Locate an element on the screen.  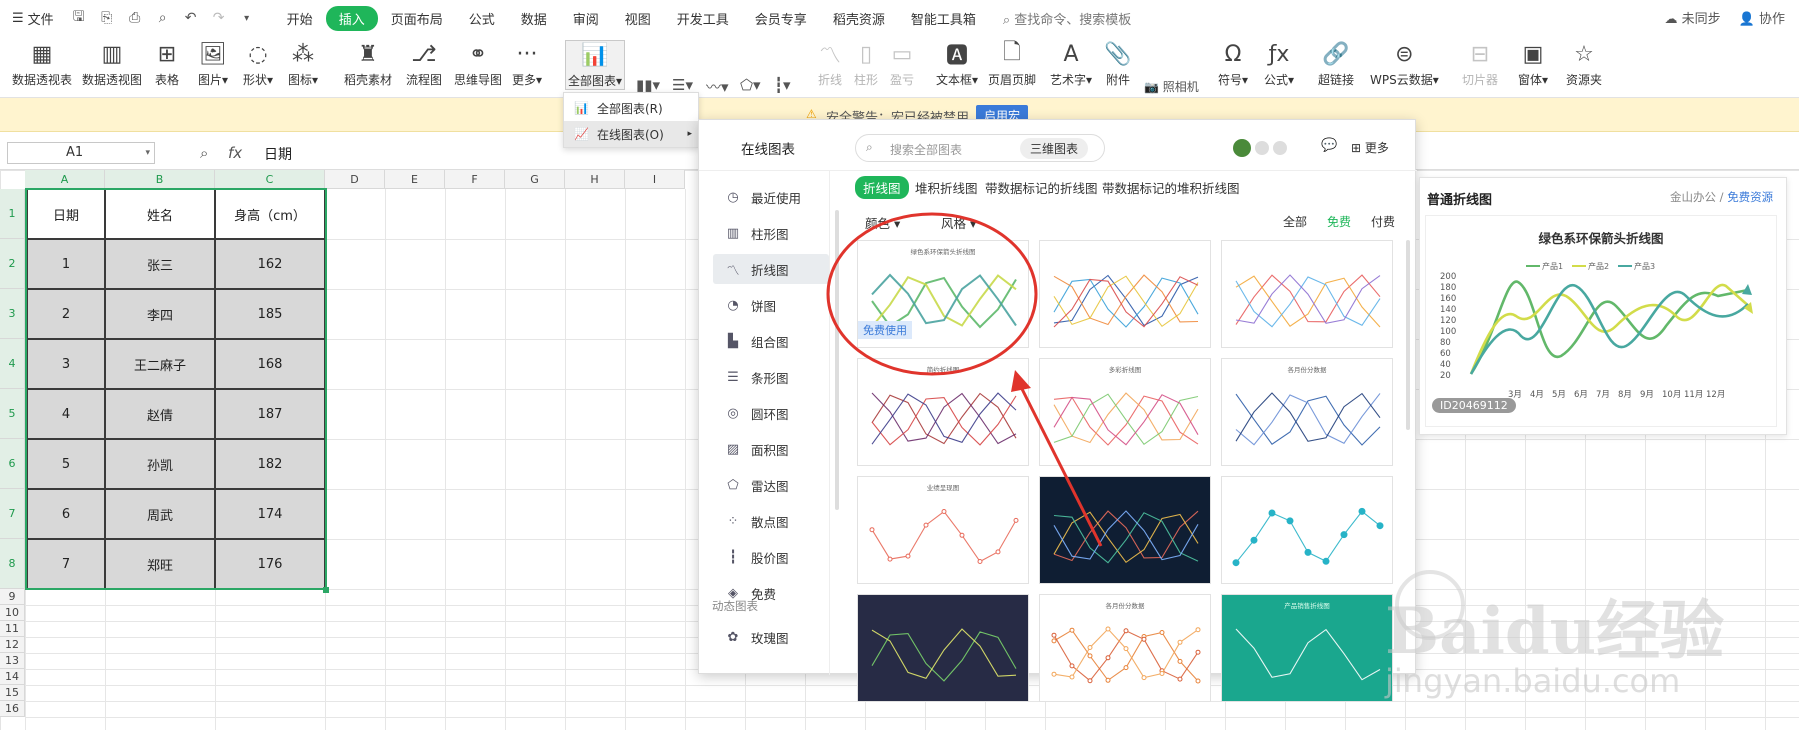
nav-item-stock-chart: ┇ 股价图 is located at coordinates (771, 557).